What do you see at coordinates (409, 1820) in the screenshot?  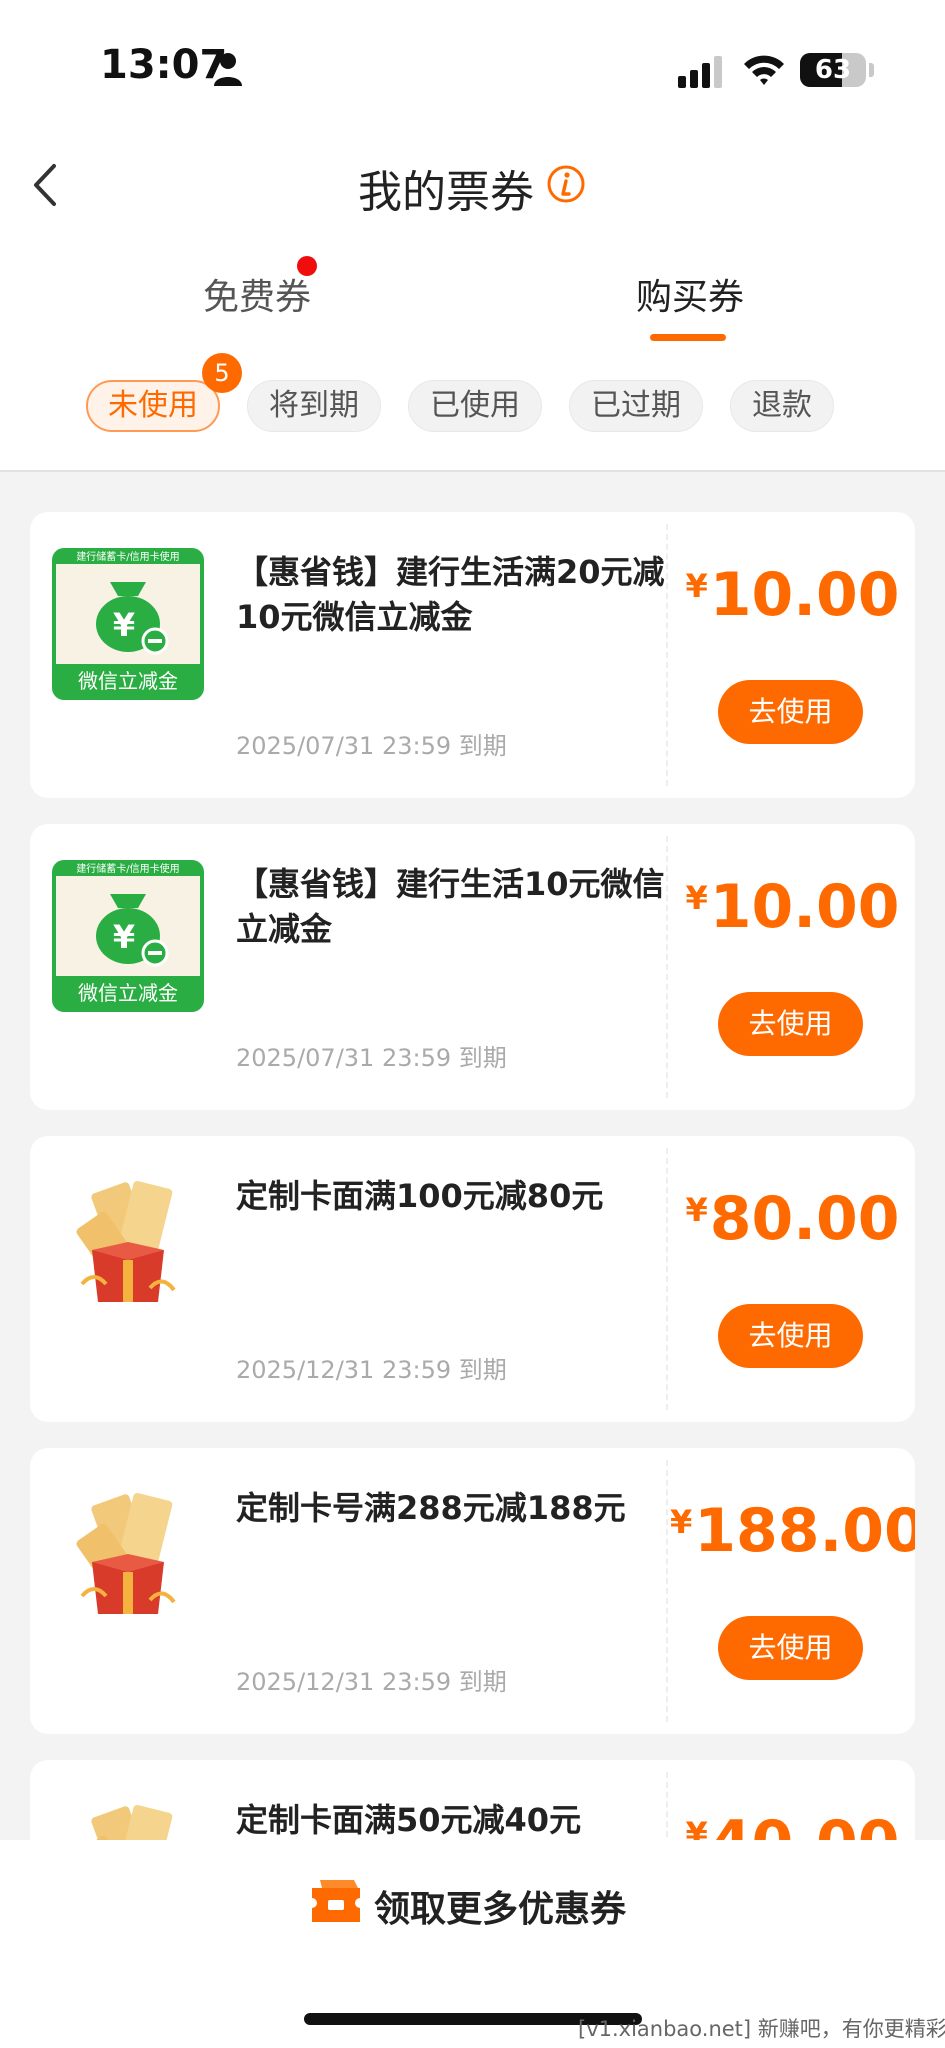 I see `coupon-title: 定制卡面满50元减40元` at bounding box center [409, 1820].